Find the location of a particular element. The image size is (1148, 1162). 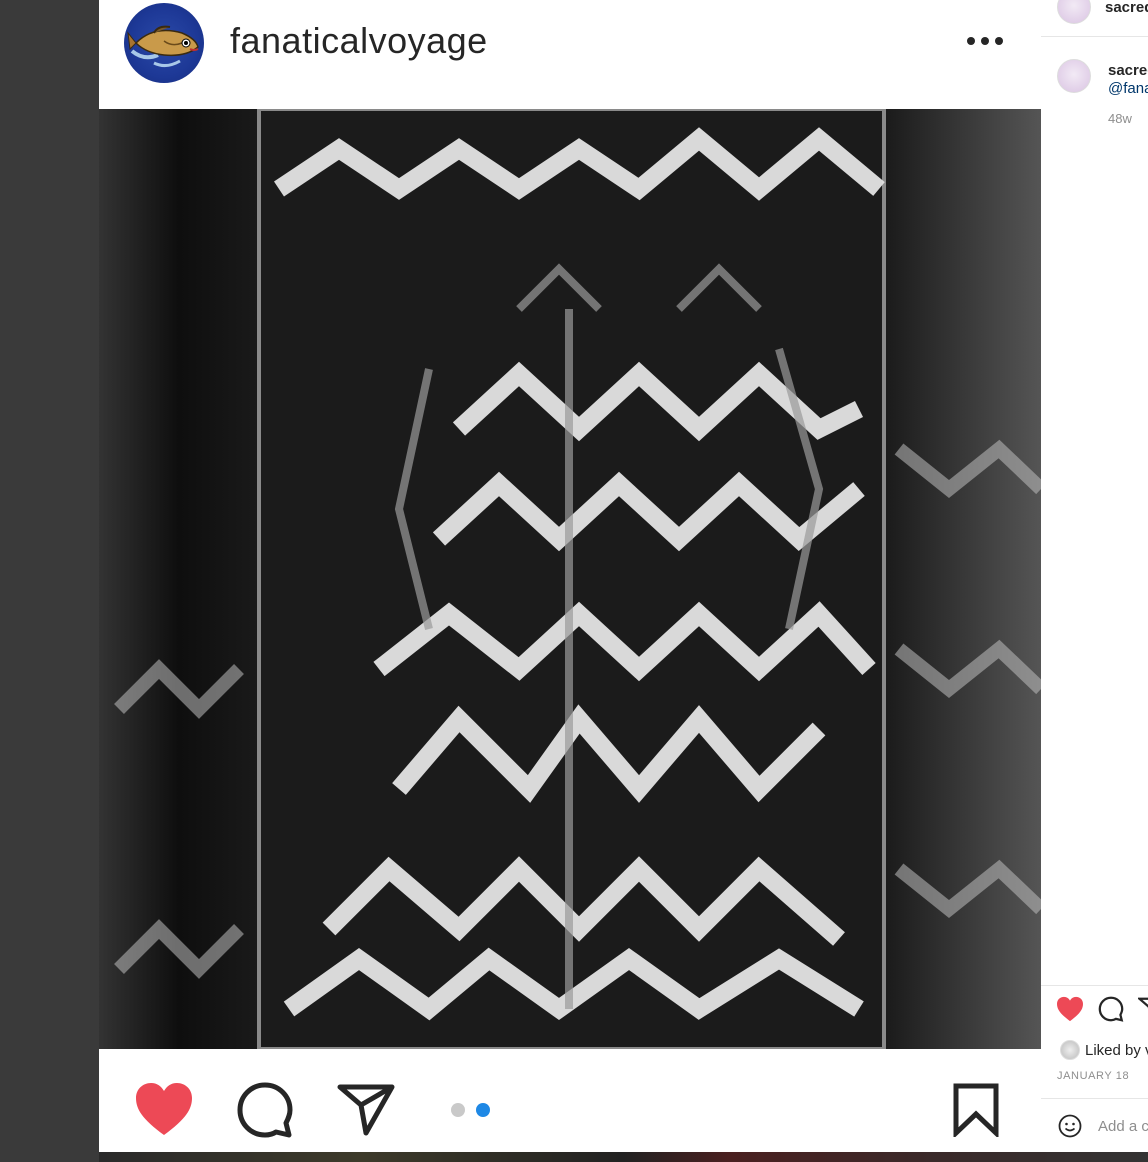

more-options-icon is located at coordinates (985, 41).